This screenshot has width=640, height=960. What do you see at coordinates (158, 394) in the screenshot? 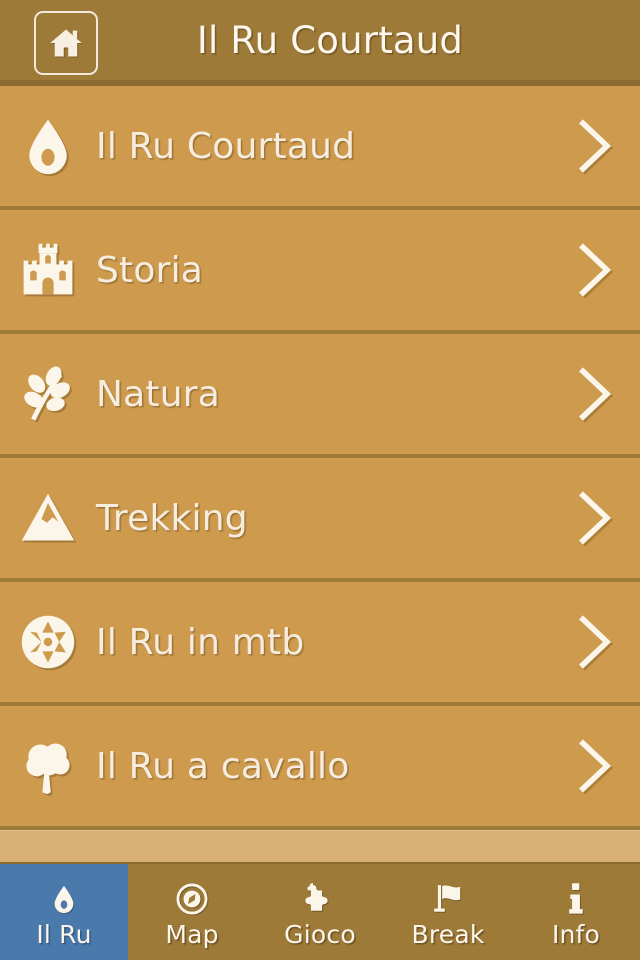
I see `list-item-label: Natura` at bounding box center [158, 394].